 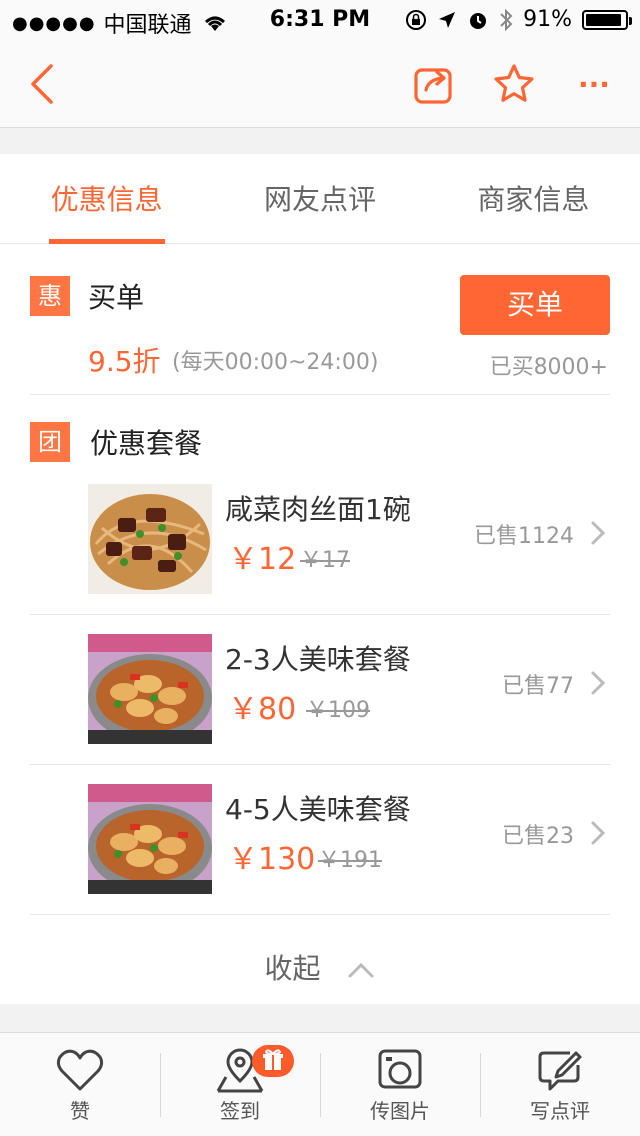 I want to click on chevron-left-icon, so click(x=42, y=84).